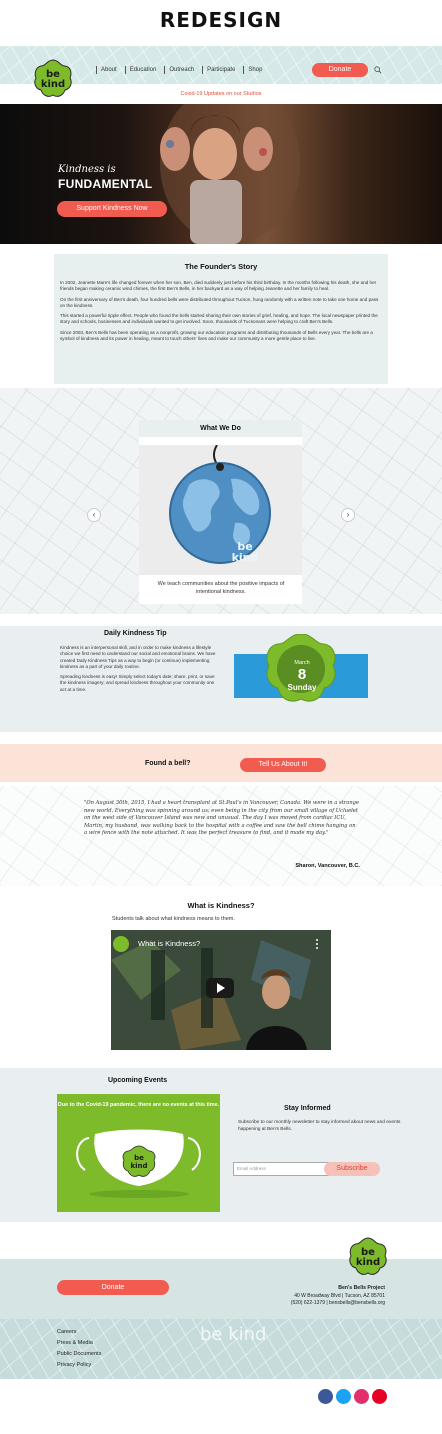 This screenshot has width=442, height=1434. Describe the element at coordinates (221, 763) in the screenshot. I see `found-bell-section` at that location.